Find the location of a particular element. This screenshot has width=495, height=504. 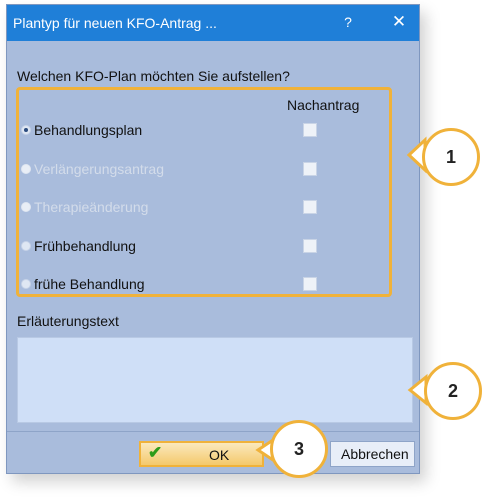

callout-2-badge: 2 is located at coordinates (453, 391).